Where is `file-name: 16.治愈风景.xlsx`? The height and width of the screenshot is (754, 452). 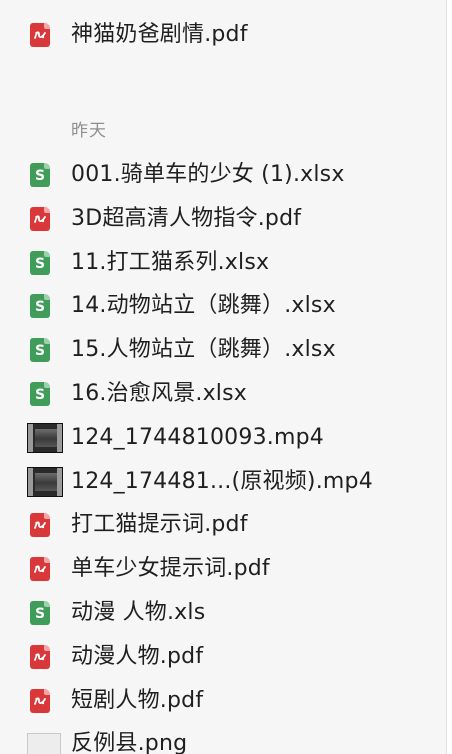
file-name: 16.治愈风景.xlsx is located at coordinates (159, 393).